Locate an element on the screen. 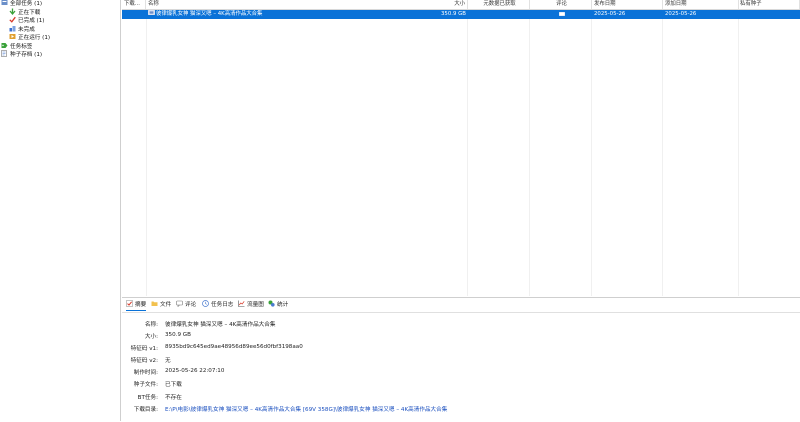 The width and height of the screenshot is (800, 422). summary-check-icon is located at coordinates (129, 303).